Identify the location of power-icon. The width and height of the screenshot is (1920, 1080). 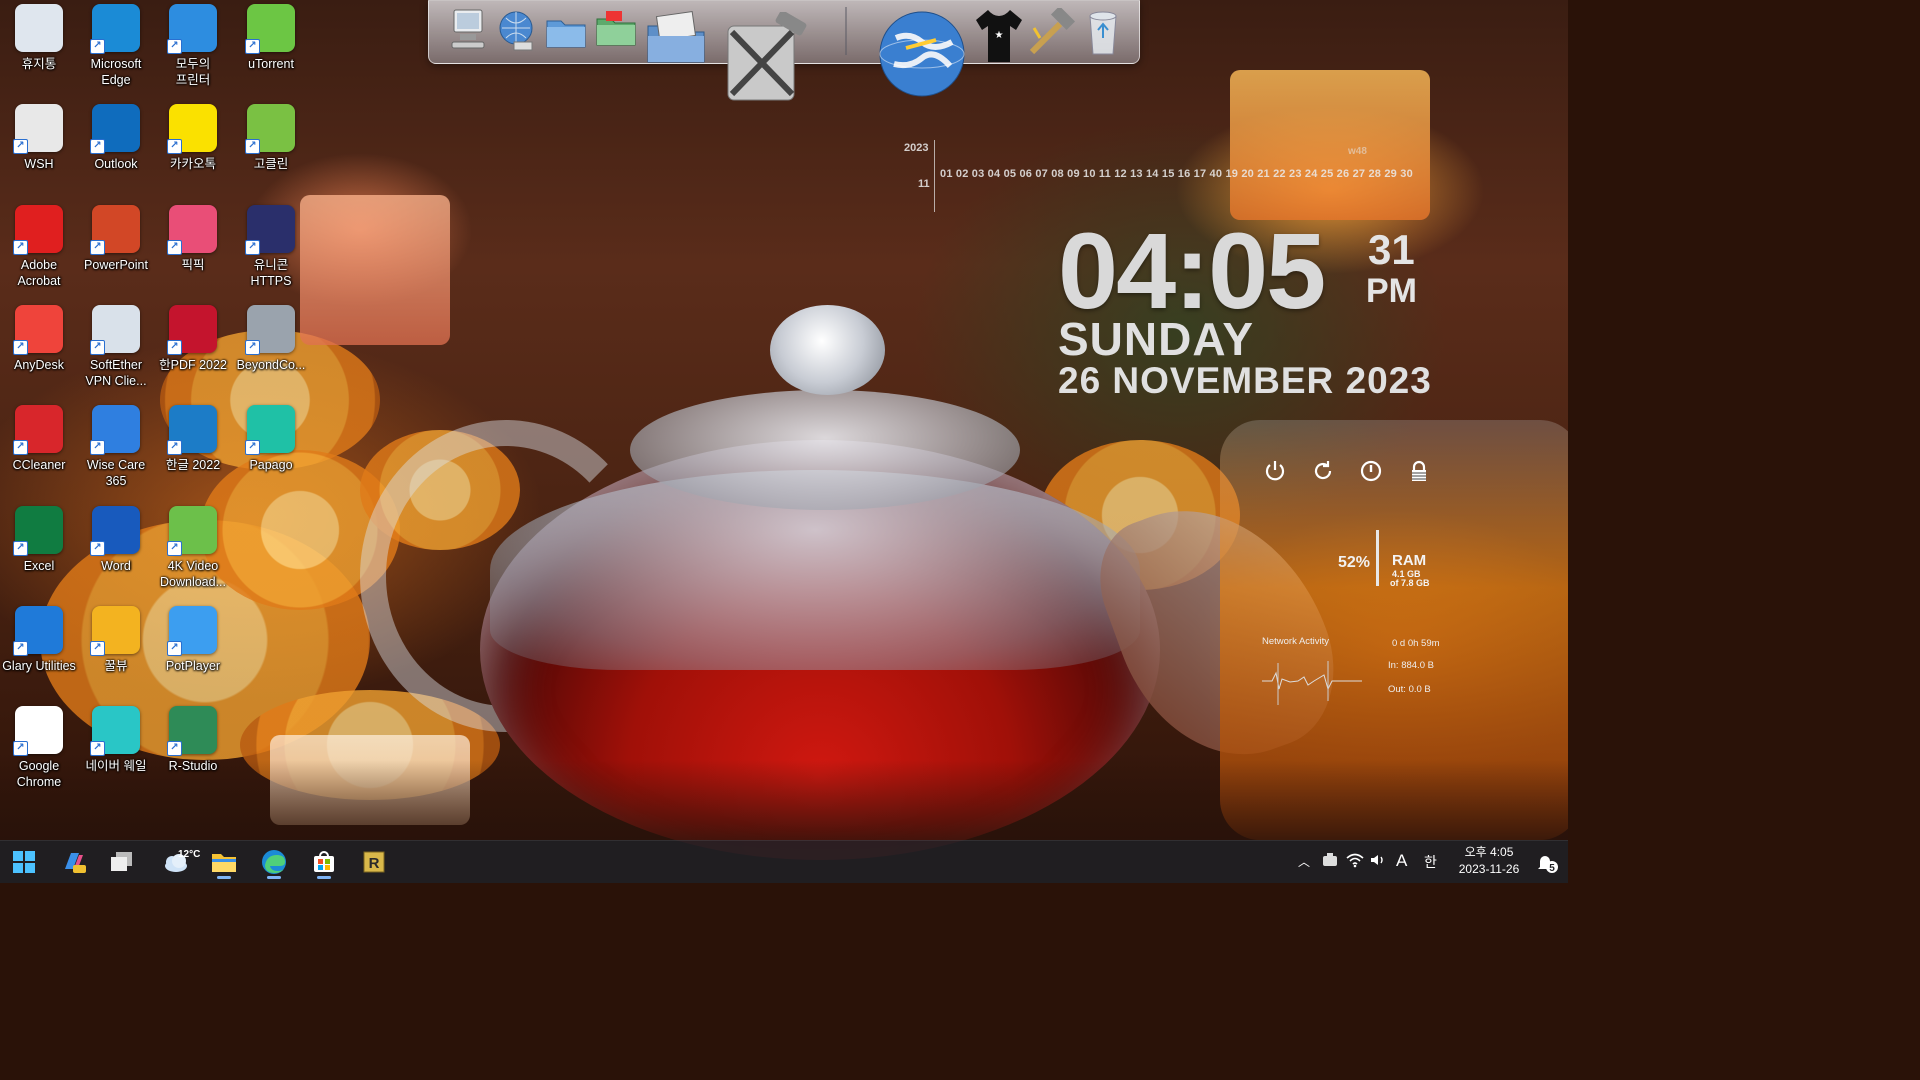
(1275, 471).